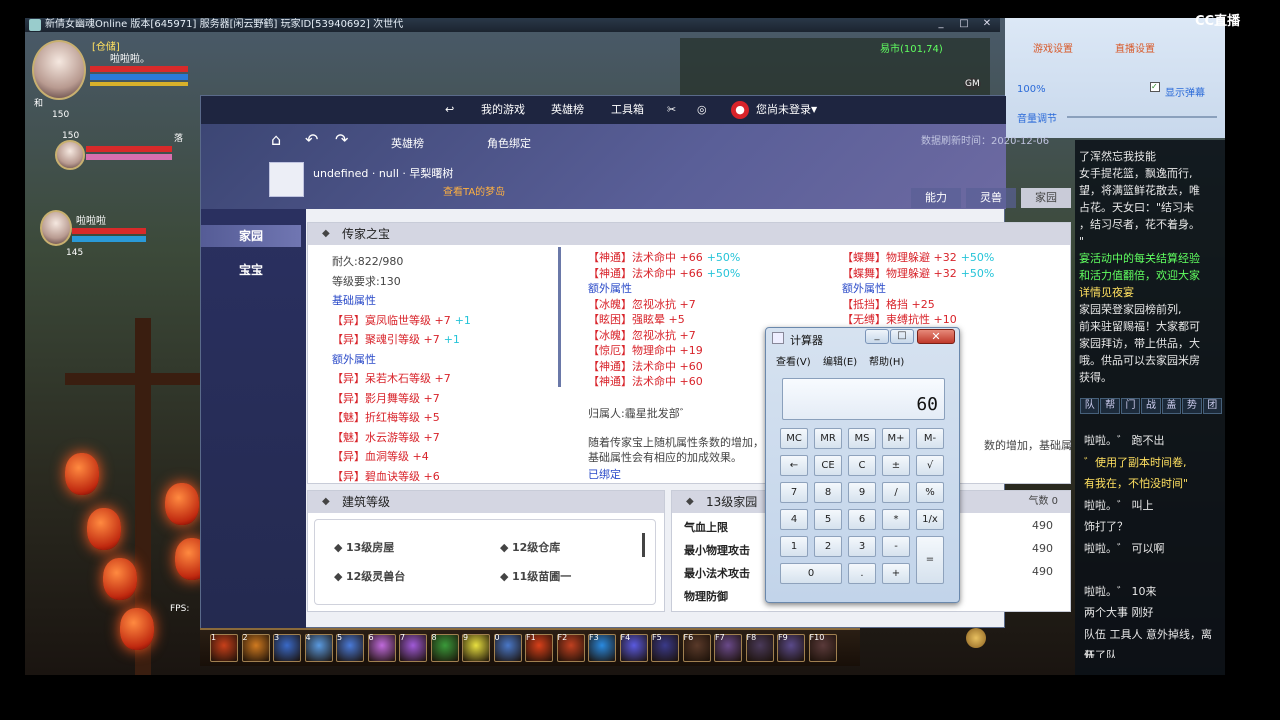 This screenshot has width=1280, height=720. Describe the element at coordinates (341, 139) in the screenshot. I see `redo-icon: ↷` at that location.